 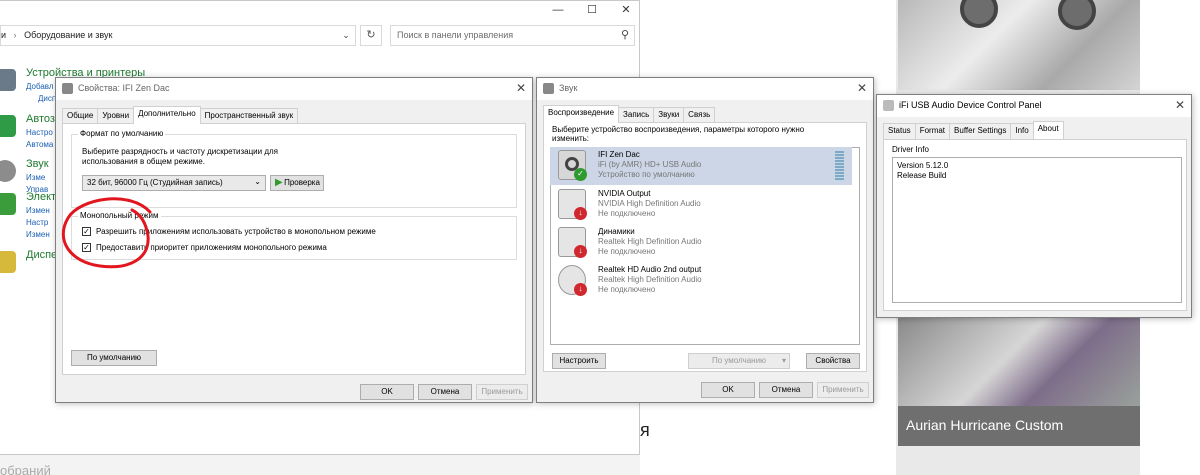 I want to click on category-link: Добавл, so click(x=40, y=86).